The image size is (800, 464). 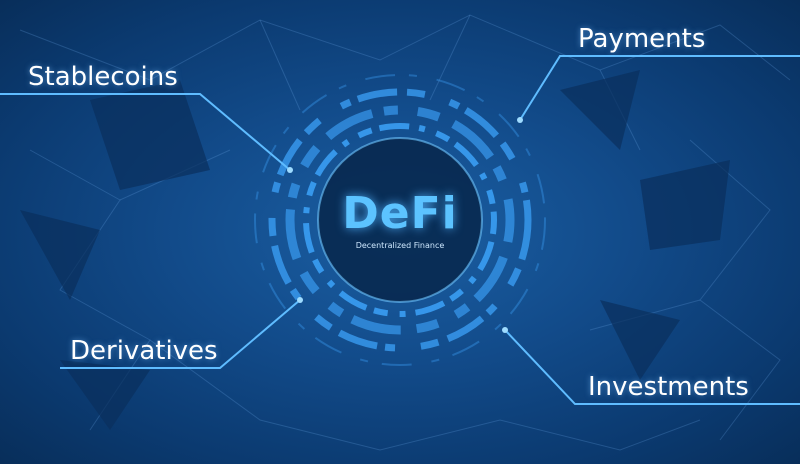 What do you see at coordinates (400, 245) in the screenshot?
I see `defi-subtitle: Decentralized Finance` at bounding box center [400, 245].